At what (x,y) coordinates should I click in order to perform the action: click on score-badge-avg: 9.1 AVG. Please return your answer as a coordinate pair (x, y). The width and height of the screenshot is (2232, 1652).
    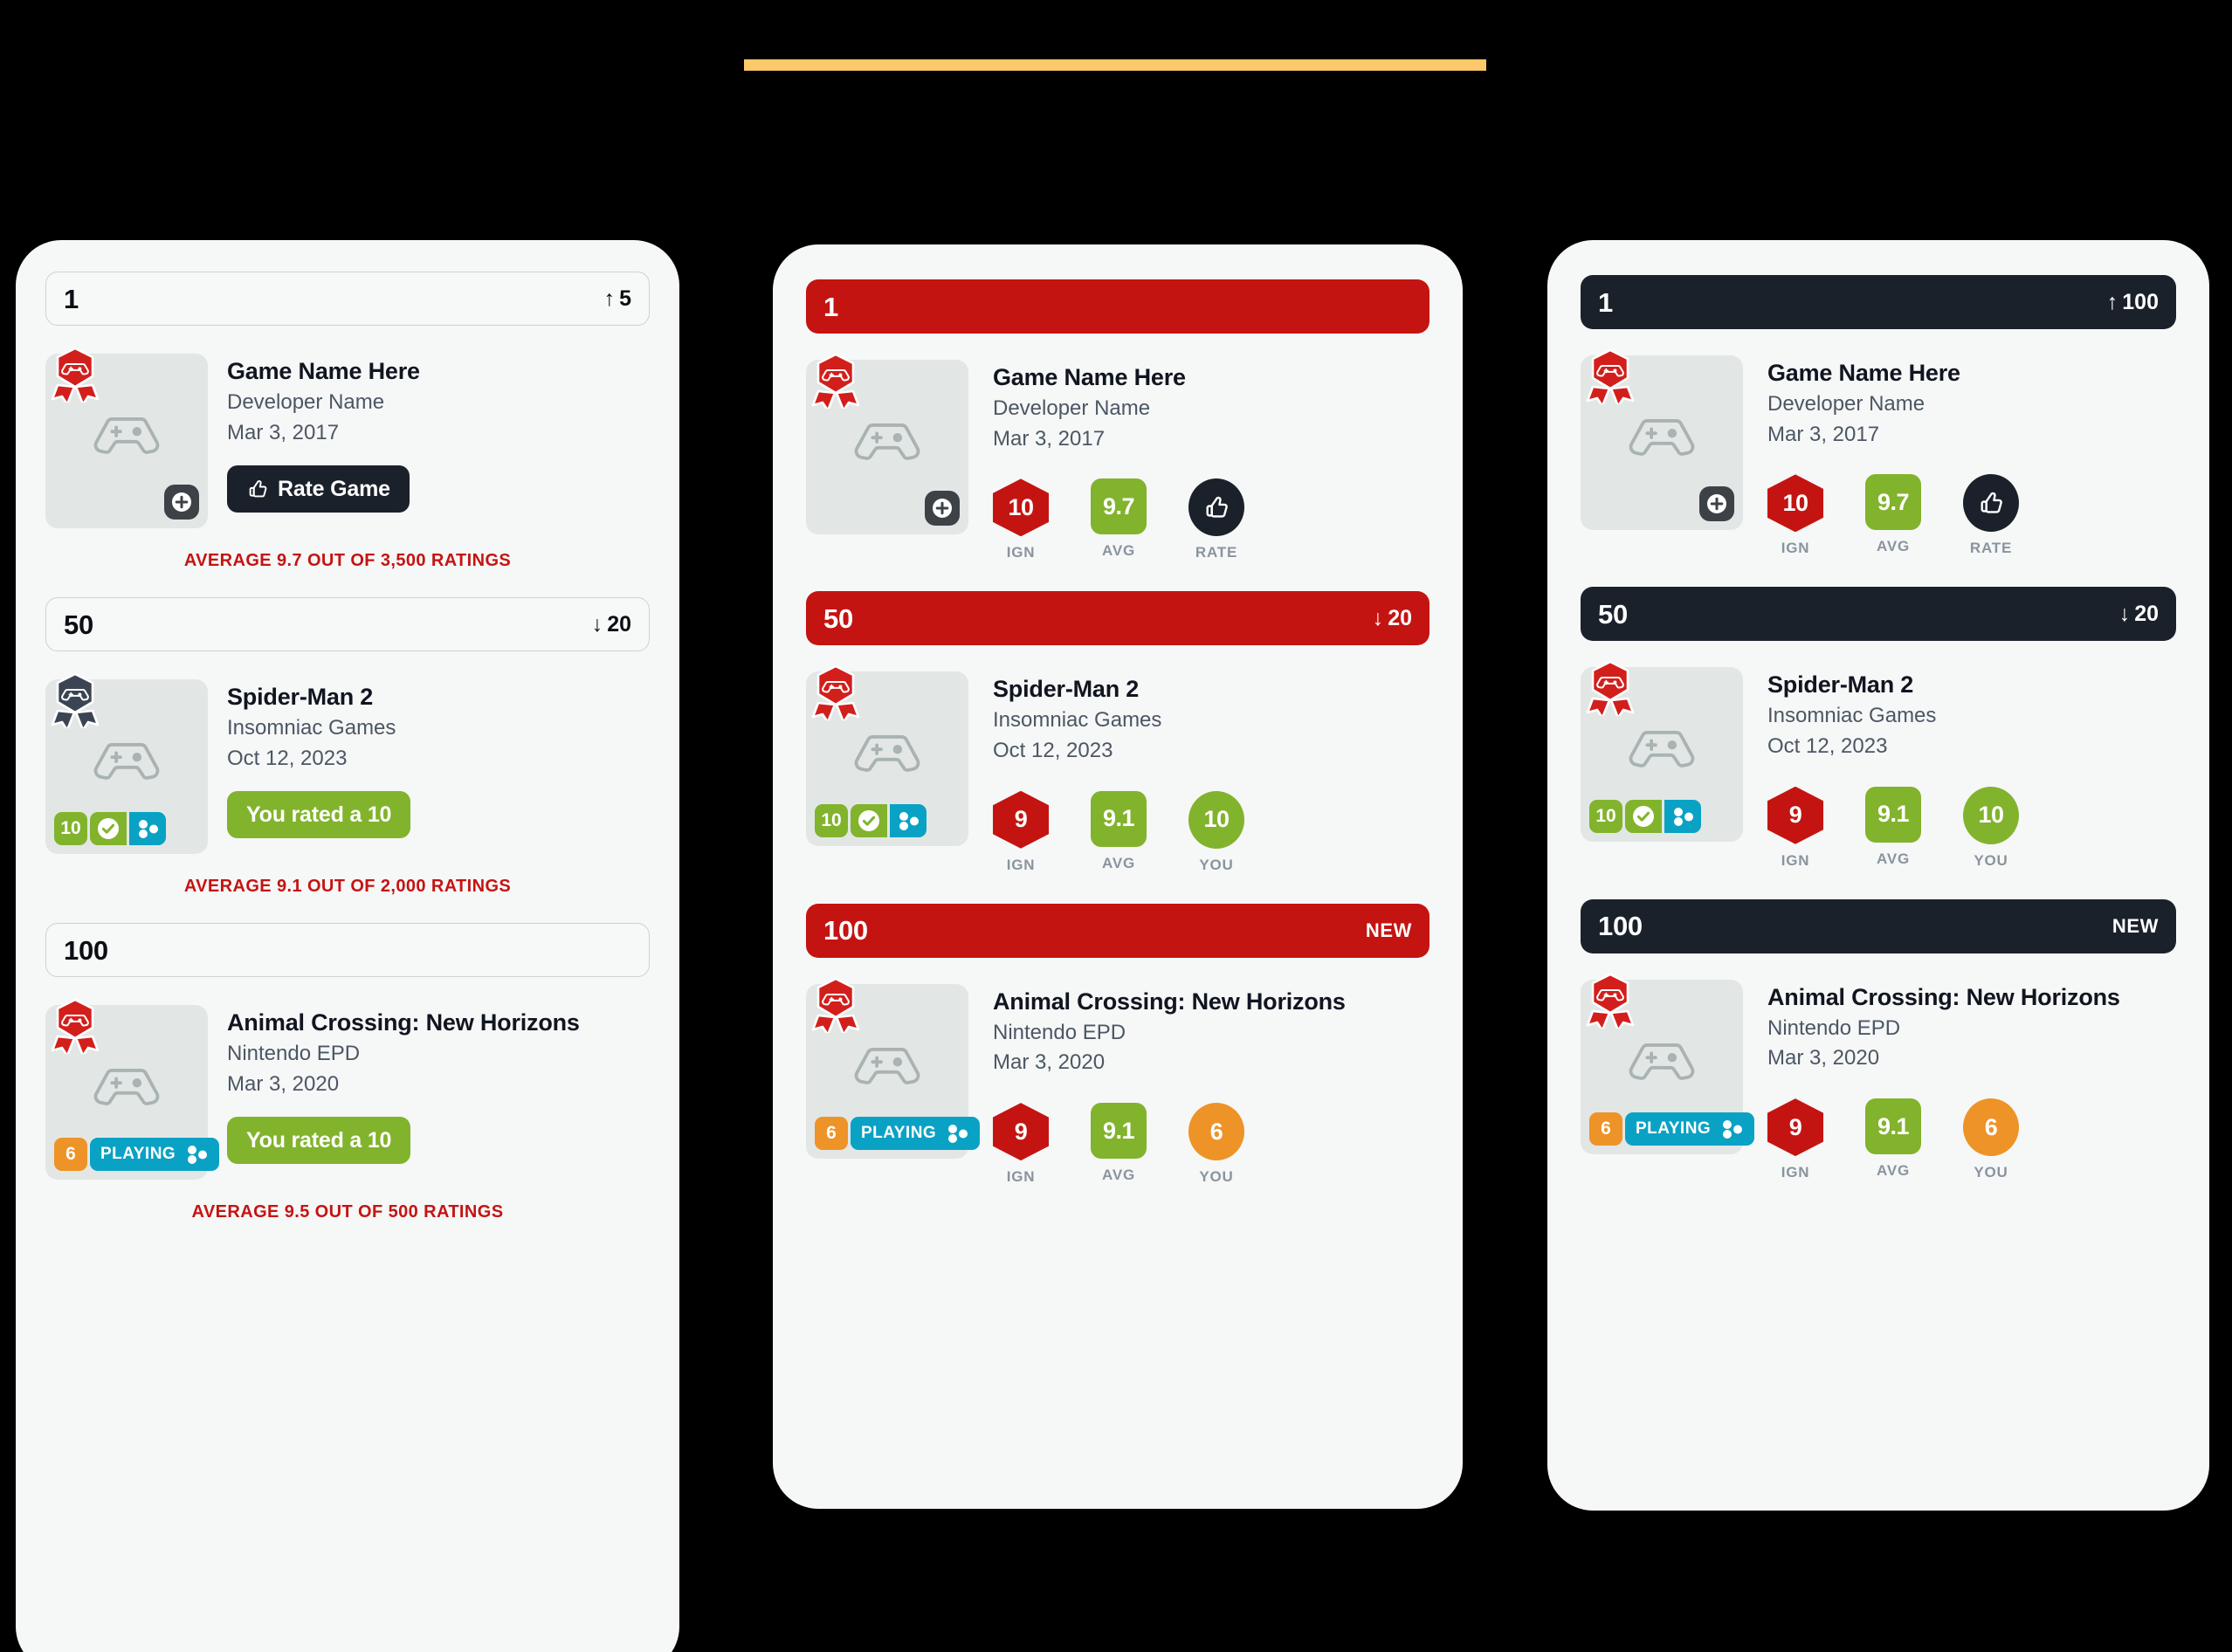
    Looking at the image, I should click on (1893, 828).